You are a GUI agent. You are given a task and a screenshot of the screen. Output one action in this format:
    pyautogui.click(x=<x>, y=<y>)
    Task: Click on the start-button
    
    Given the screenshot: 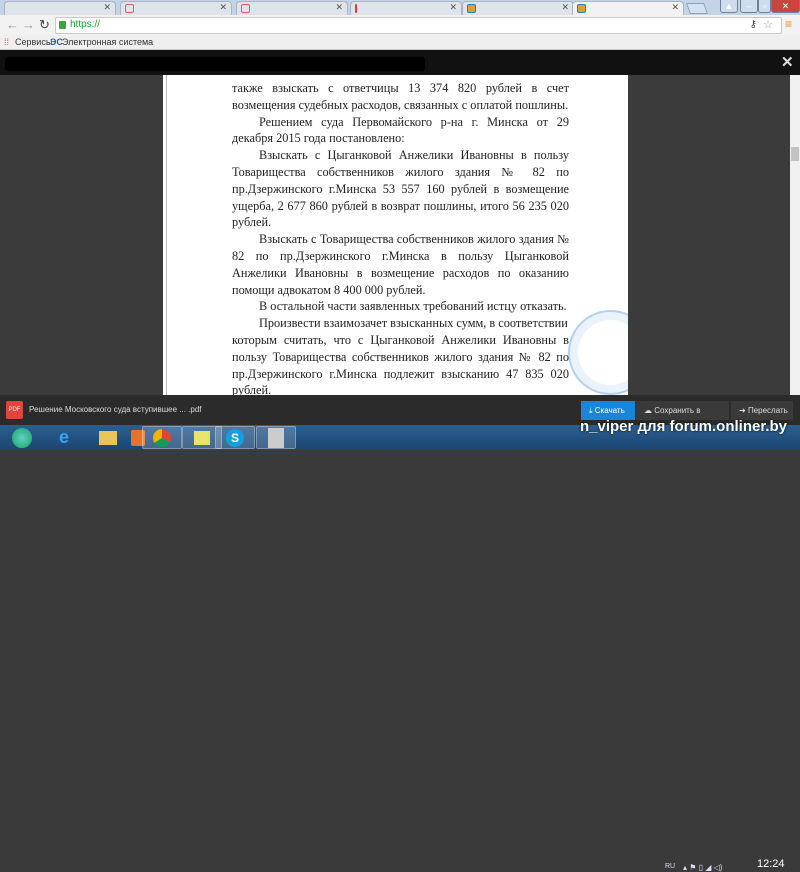 What is the action you would take?
    pyautogui.click(x=22, y=437)
    